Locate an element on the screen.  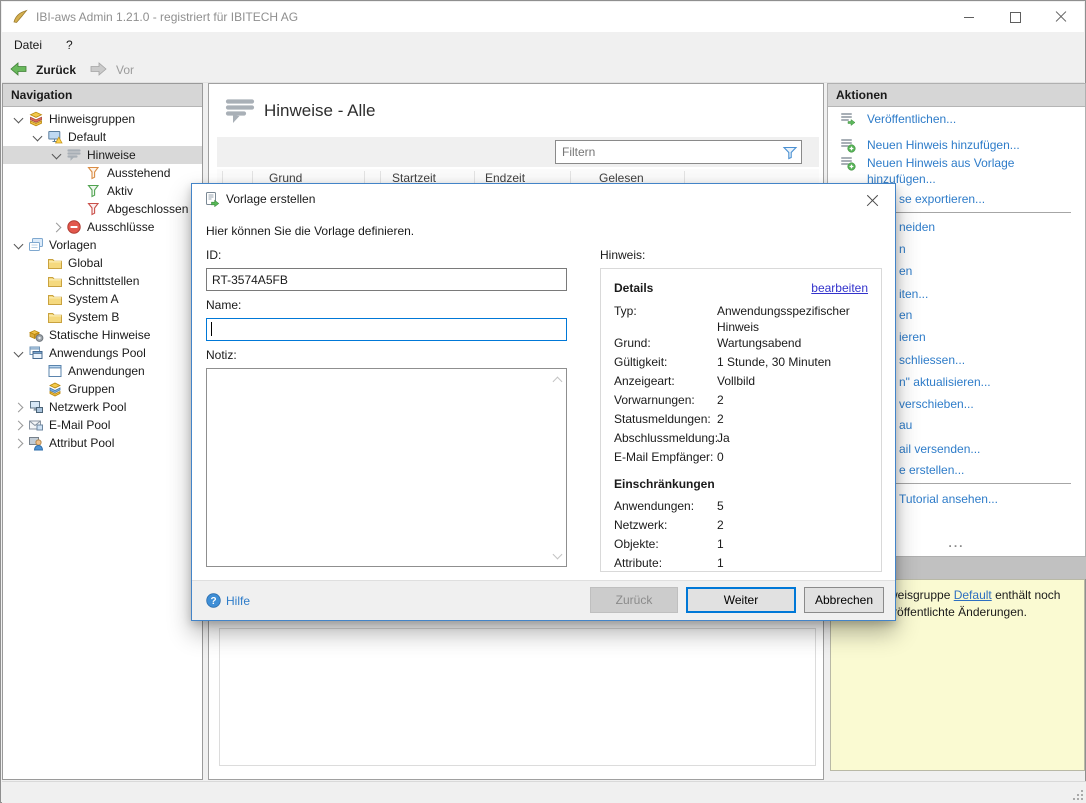
abbrechen-button: Abbrechen is located at coordinates (844, 600).